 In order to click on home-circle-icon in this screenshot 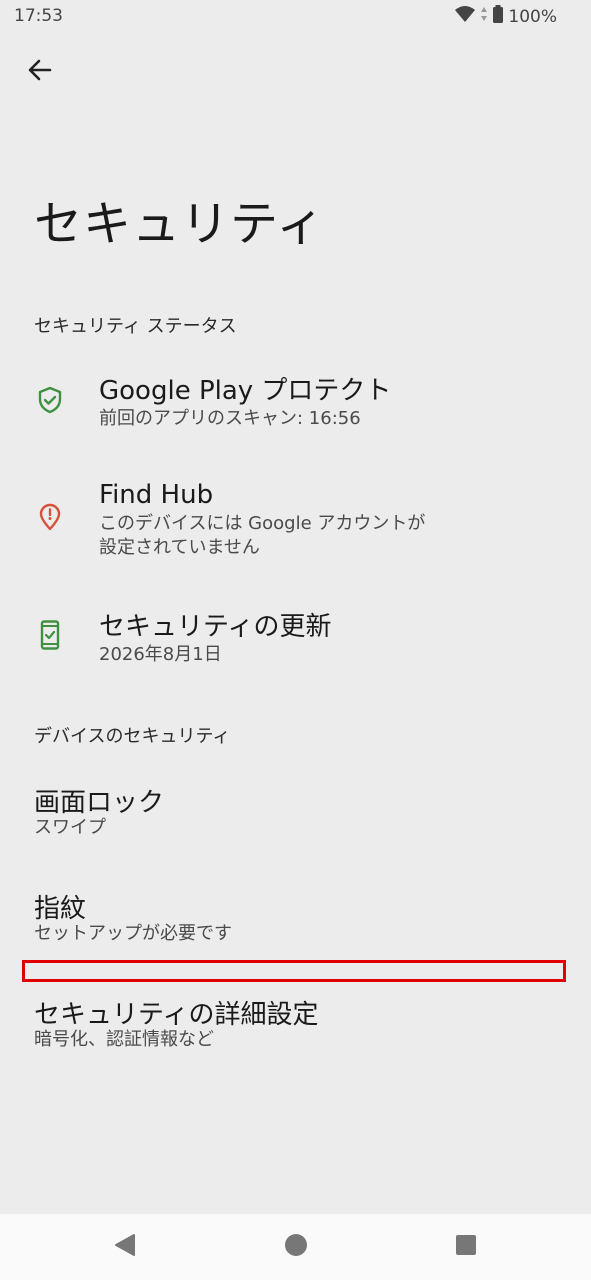, I will do `click(296, 1247)`.